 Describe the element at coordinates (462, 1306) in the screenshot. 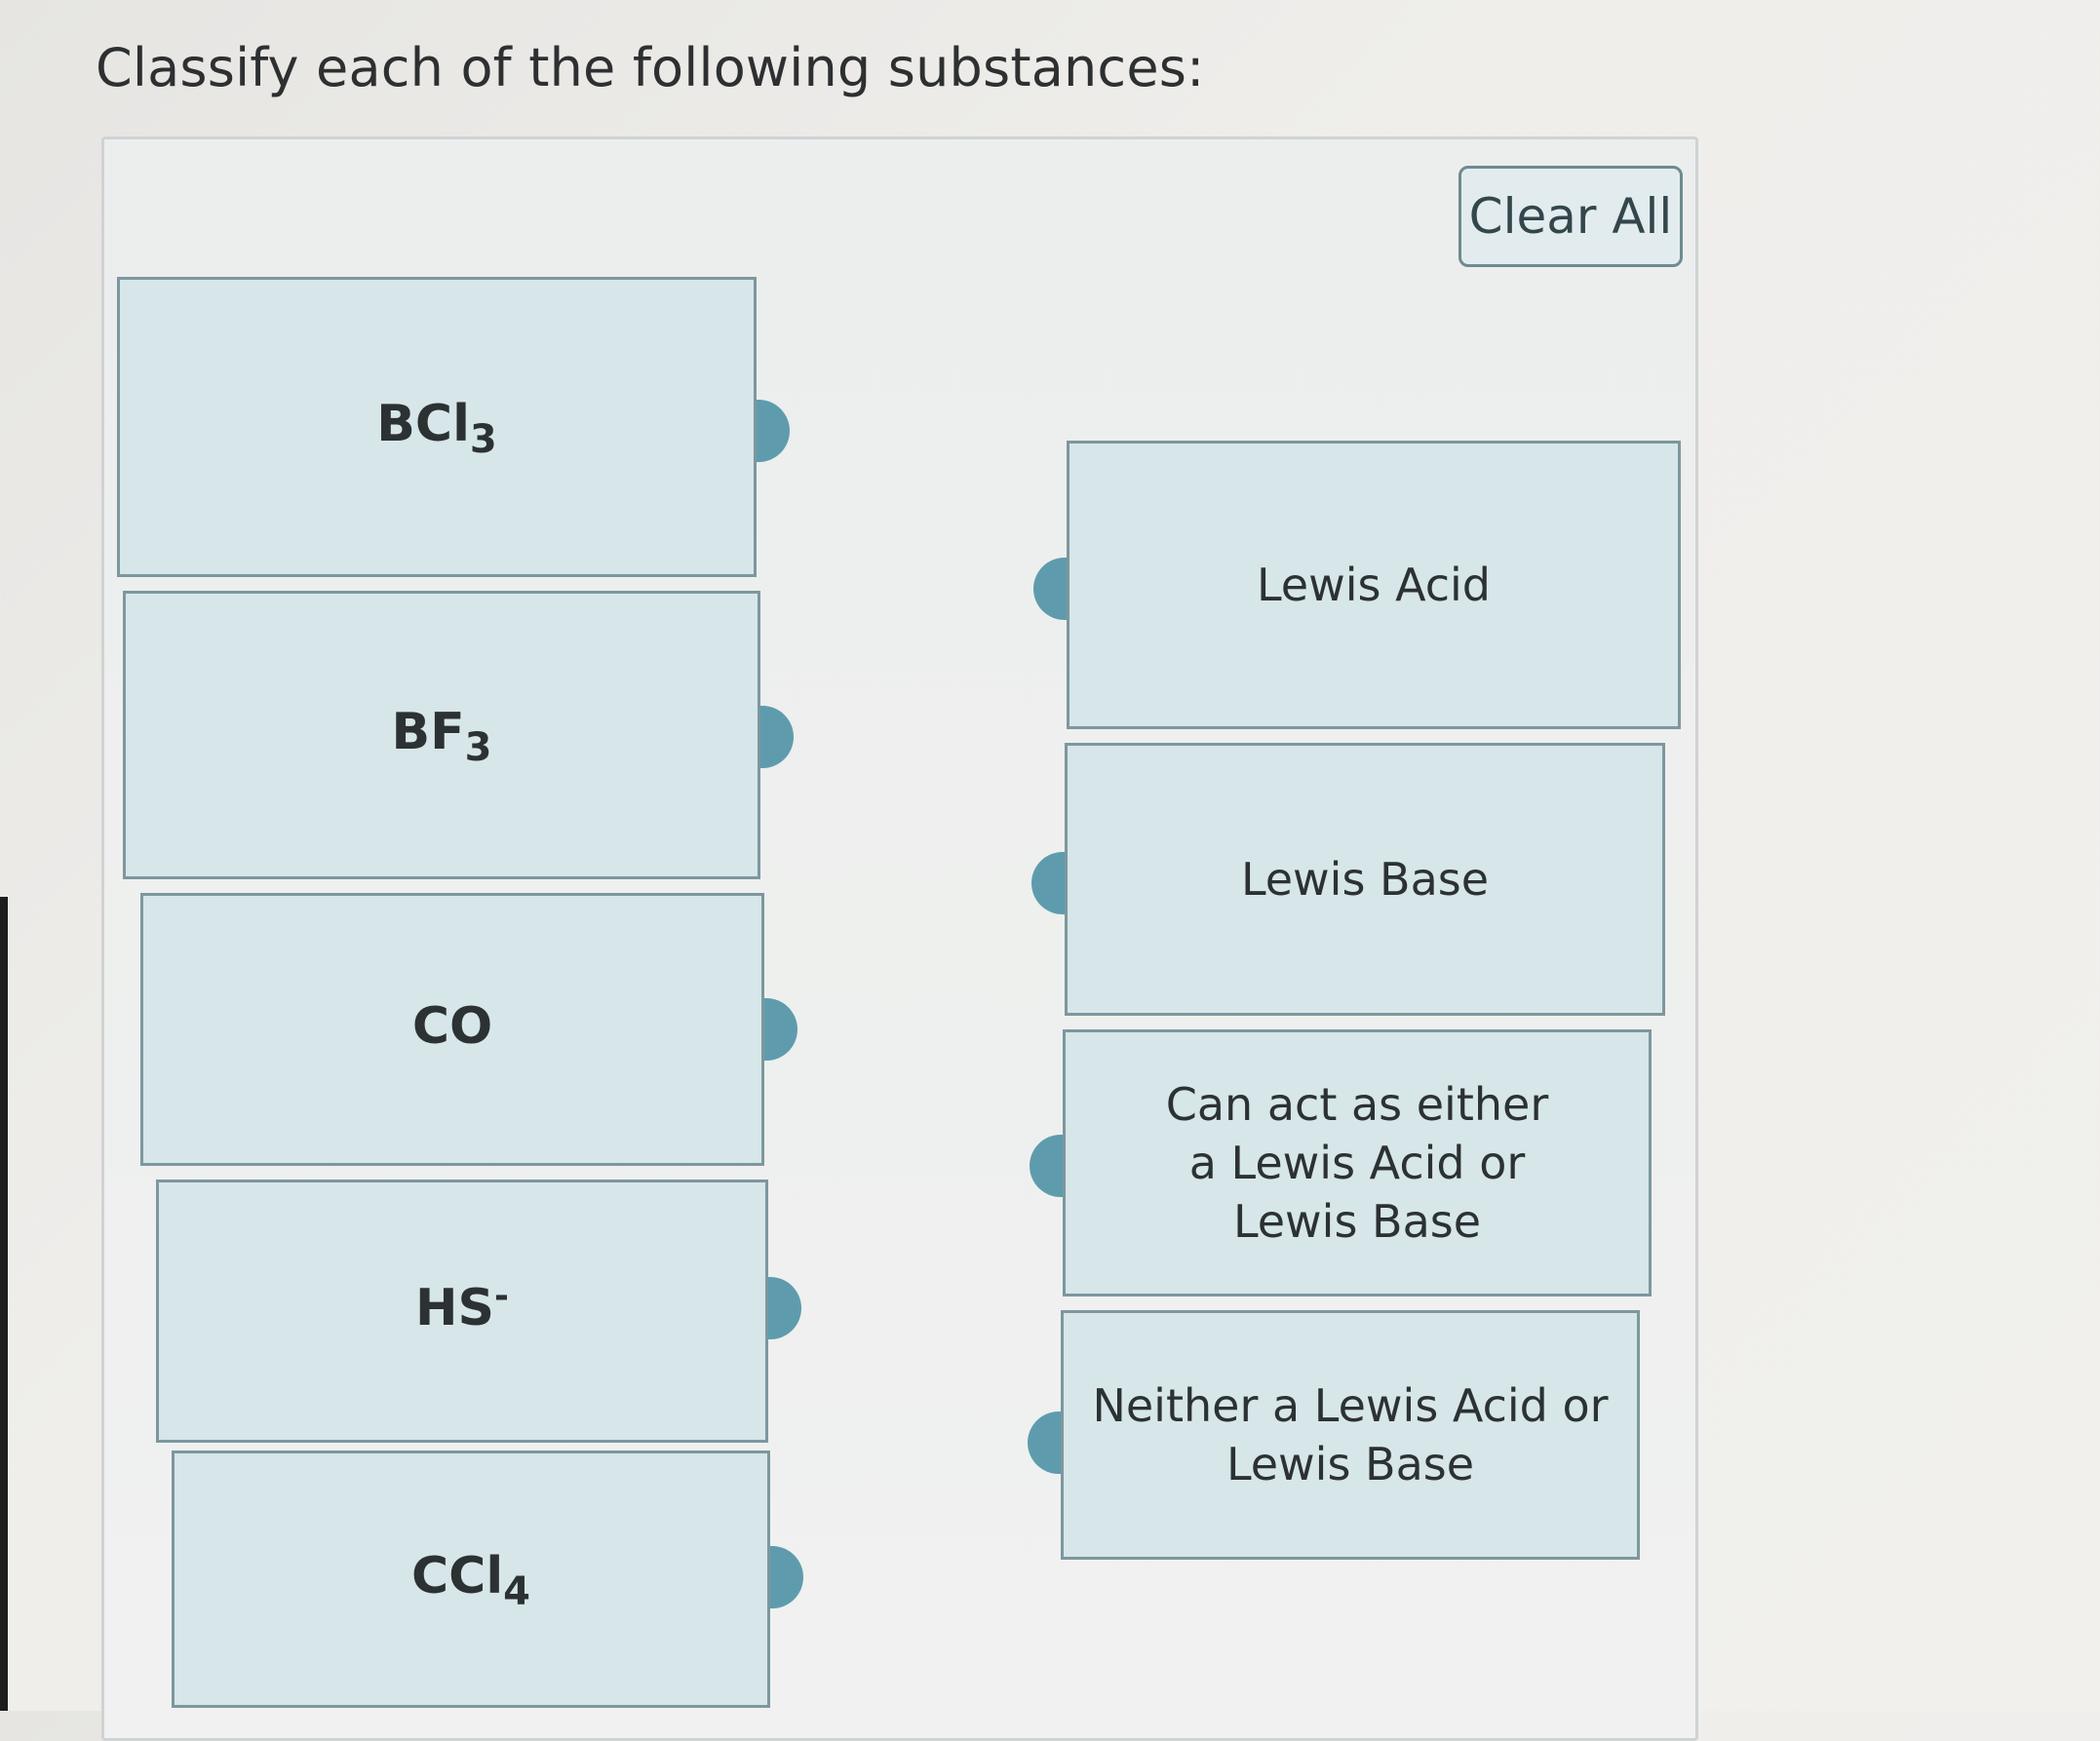

I see `substance-formula: HS-` at that location.